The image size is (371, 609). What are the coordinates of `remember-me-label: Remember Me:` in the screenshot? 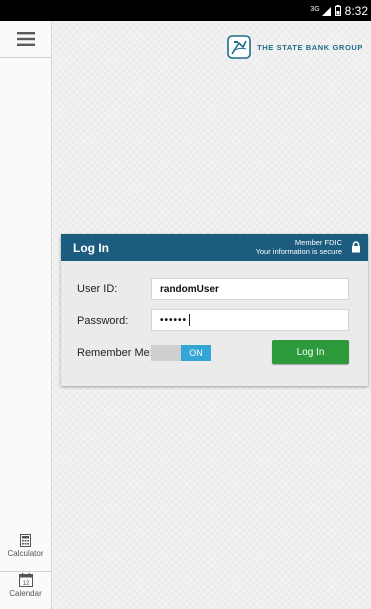 It's located at (115, 353).